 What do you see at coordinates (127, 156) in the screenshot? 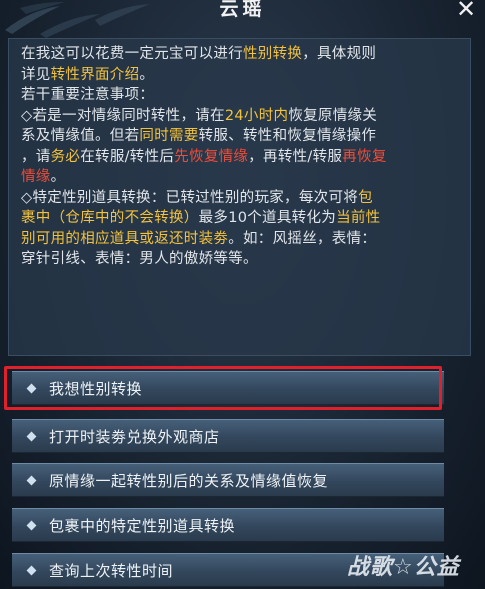
I see `intro-text-segment: 在转服/转性后` at bounding box center [127, 156].